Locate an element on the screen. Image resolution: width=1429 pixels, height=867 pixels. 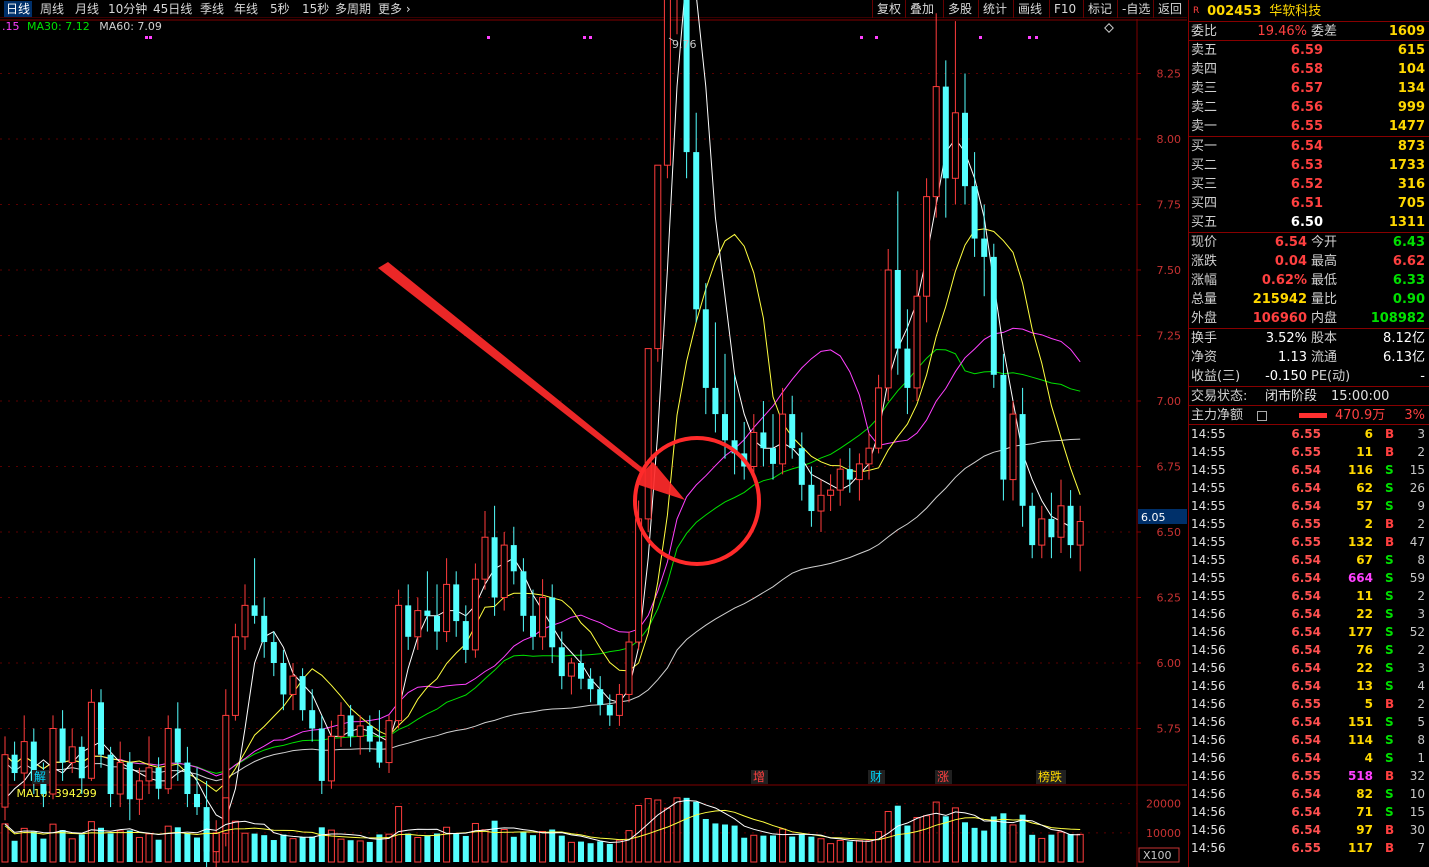
price-tick-label: 7.50 is located at coordinates (1169, 270).